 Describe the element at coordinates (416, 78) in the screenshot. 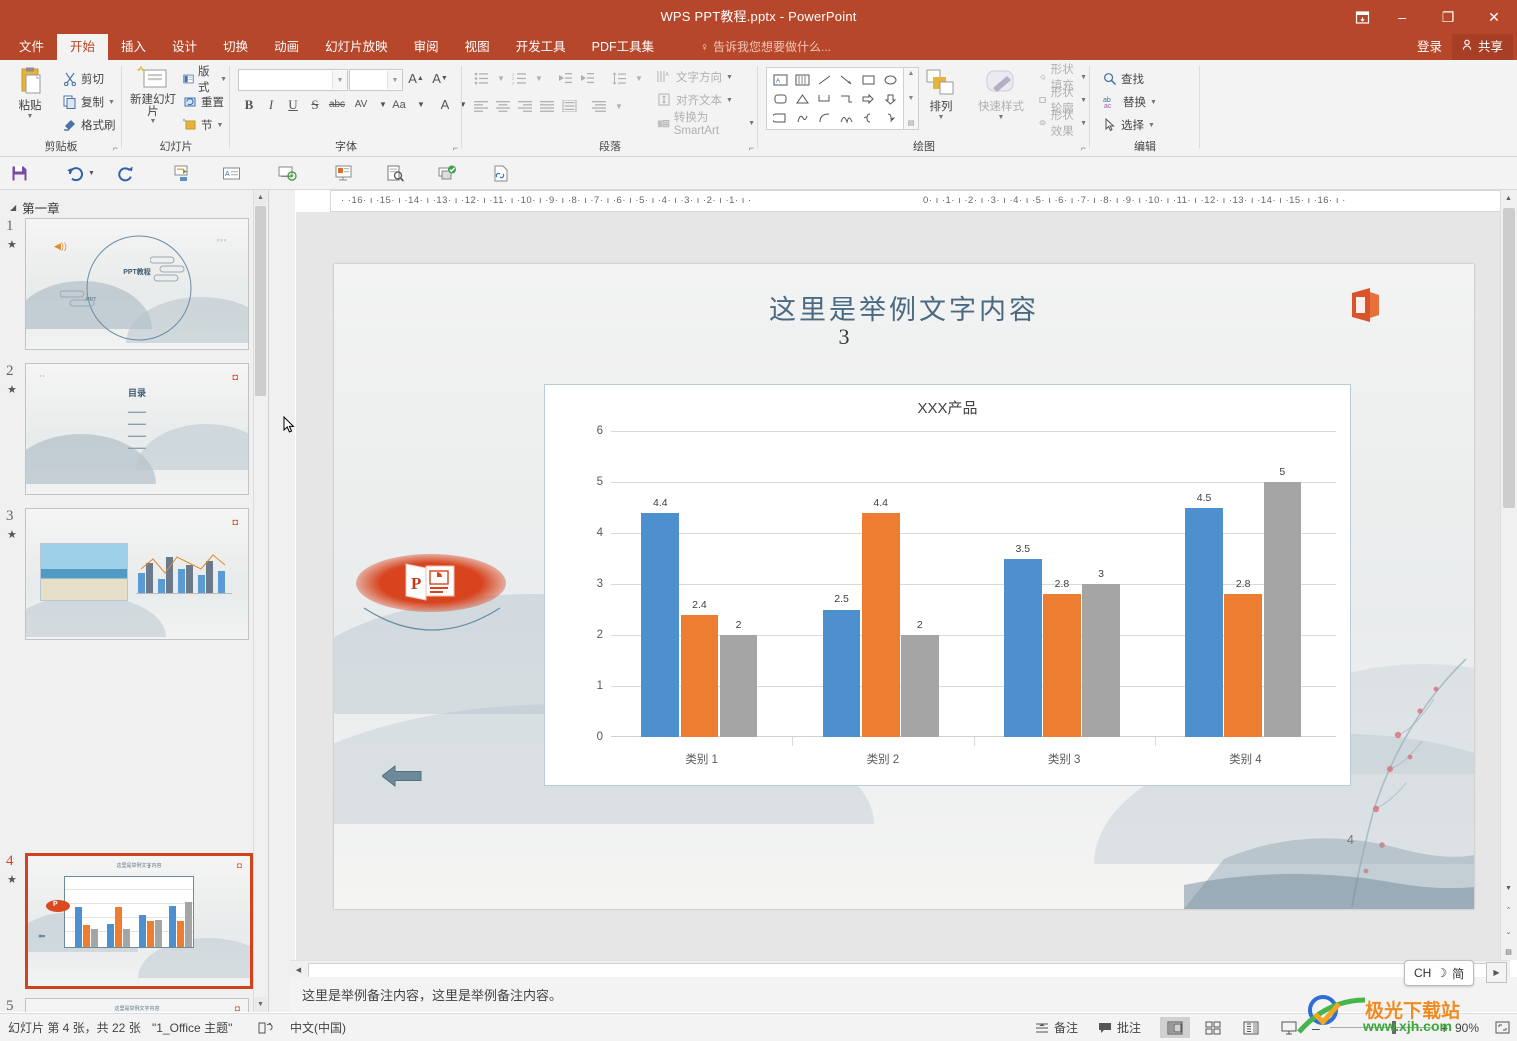

I see `increase-font-size-button: A ▲` at that location.